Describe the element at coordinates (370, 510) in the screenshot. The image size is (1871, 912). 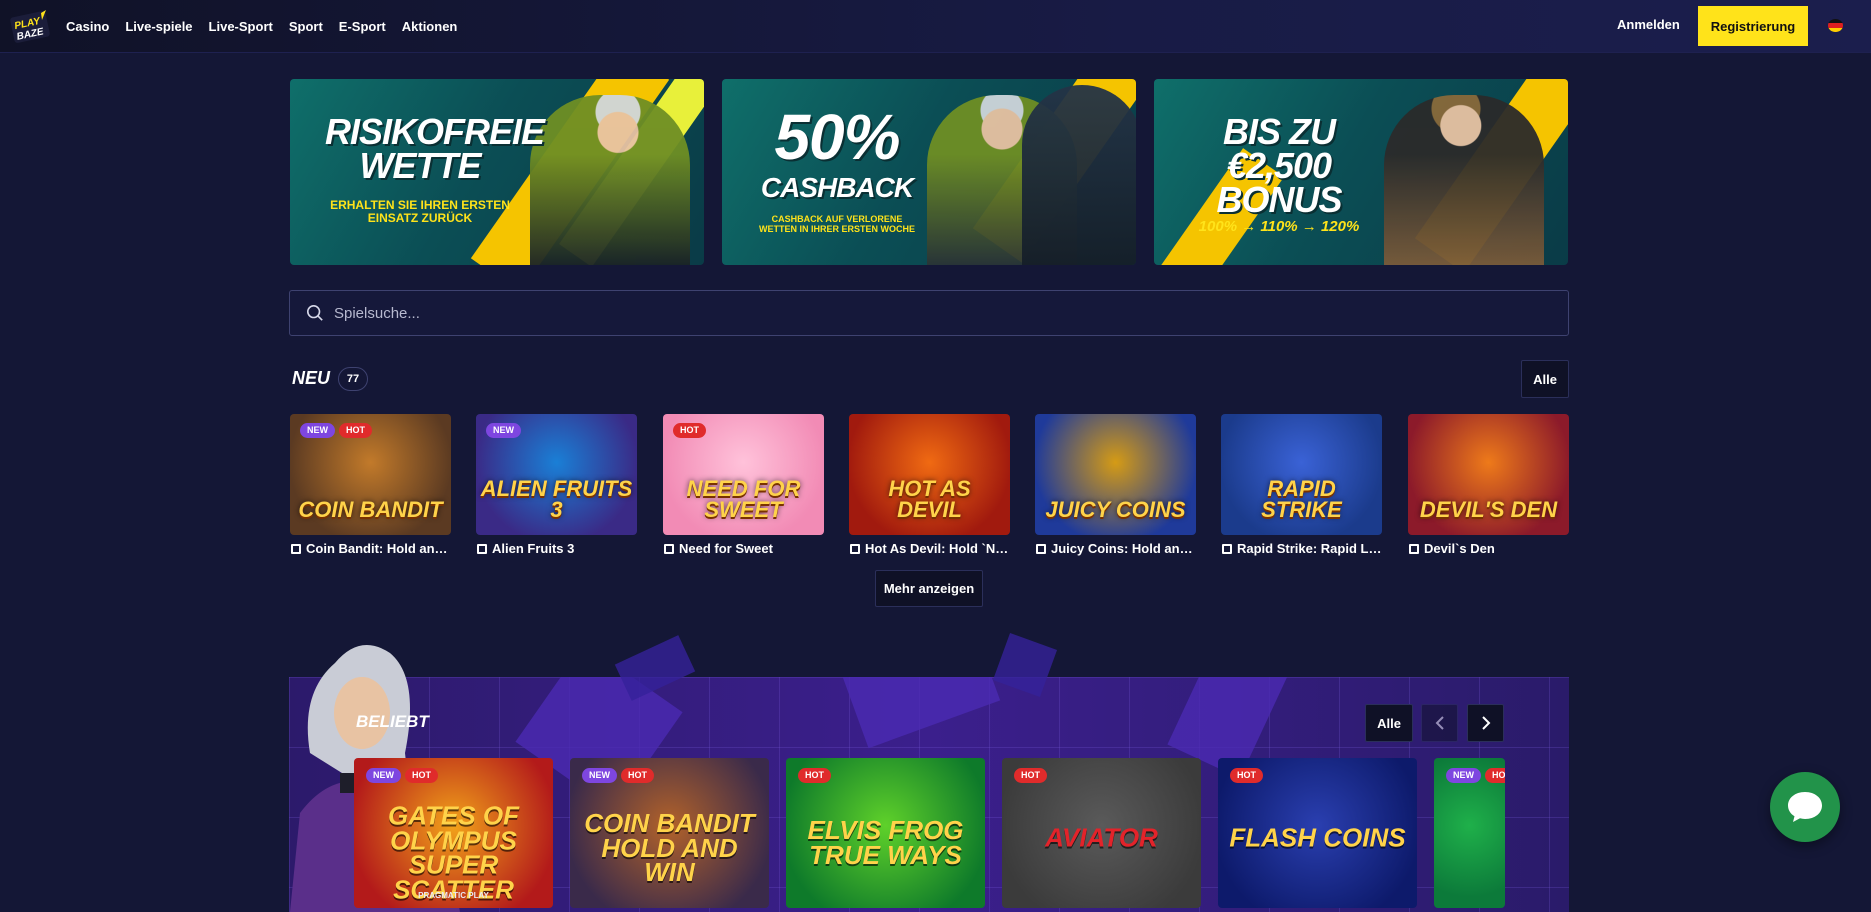
I see `game-art-title: COIN BANDIT` at that location.